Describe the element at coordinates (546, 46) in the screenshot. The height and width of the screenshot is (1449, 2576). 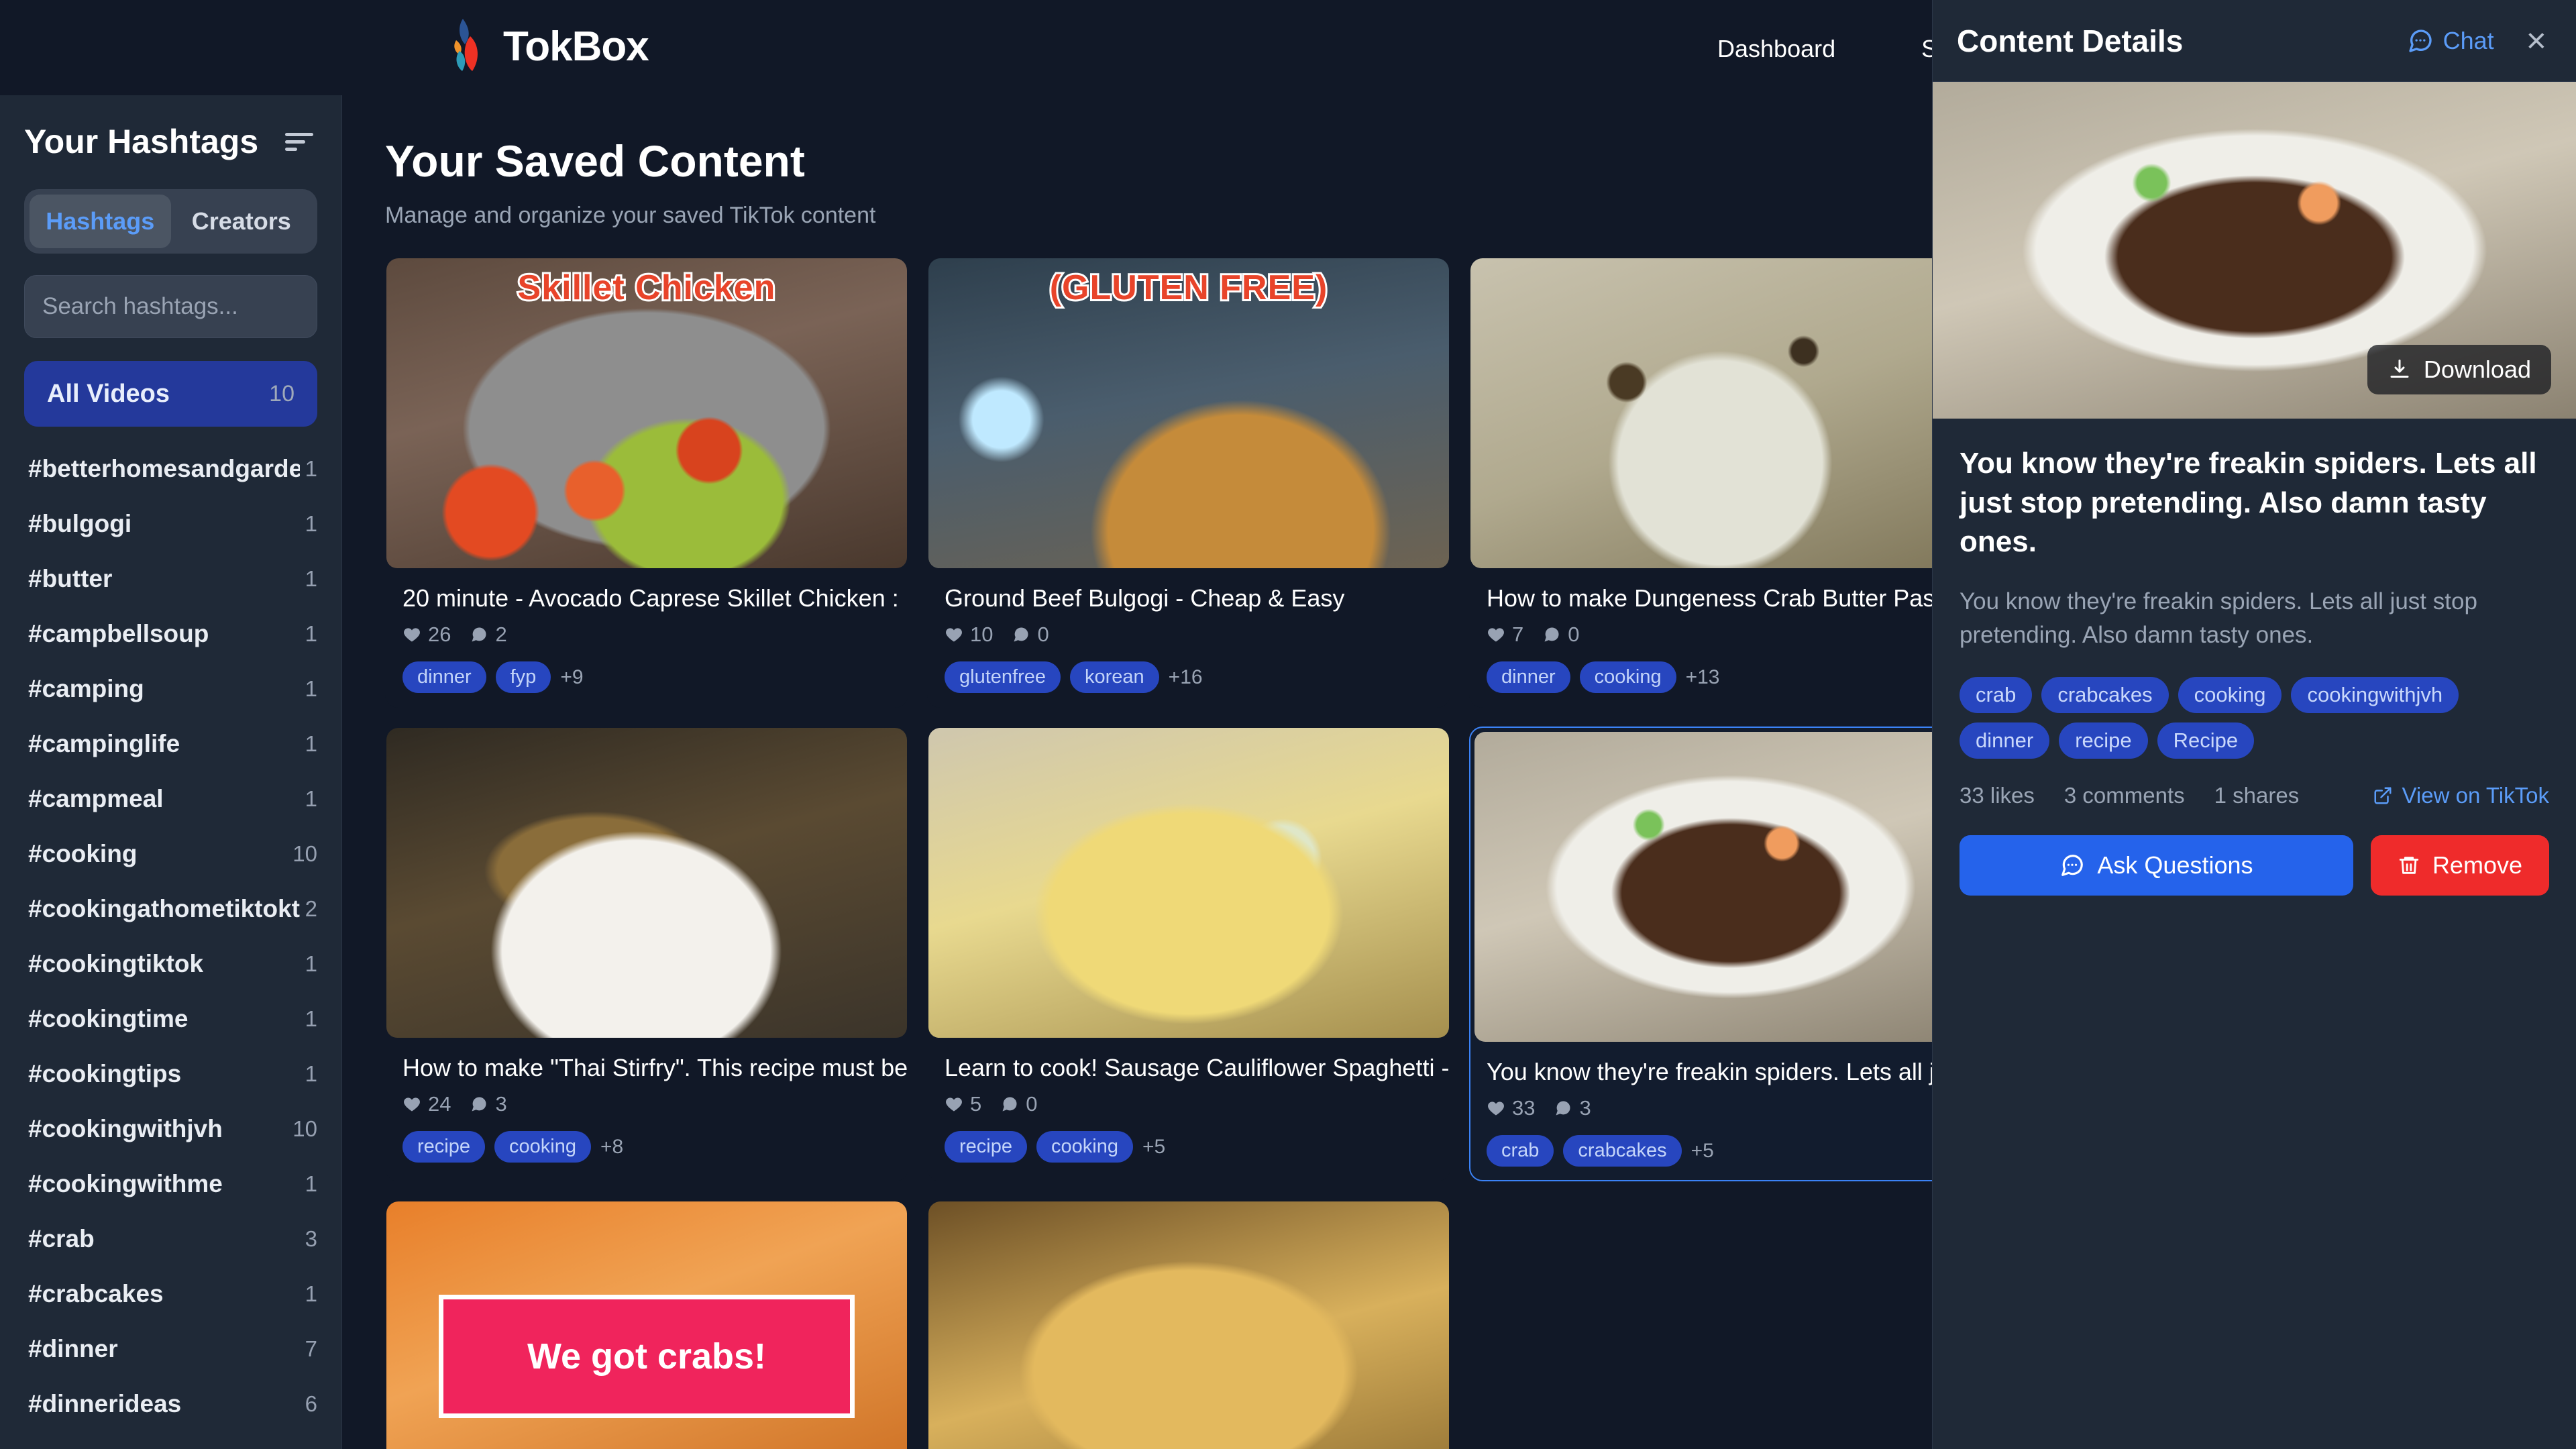
I see `brand: TokBox` at that location.